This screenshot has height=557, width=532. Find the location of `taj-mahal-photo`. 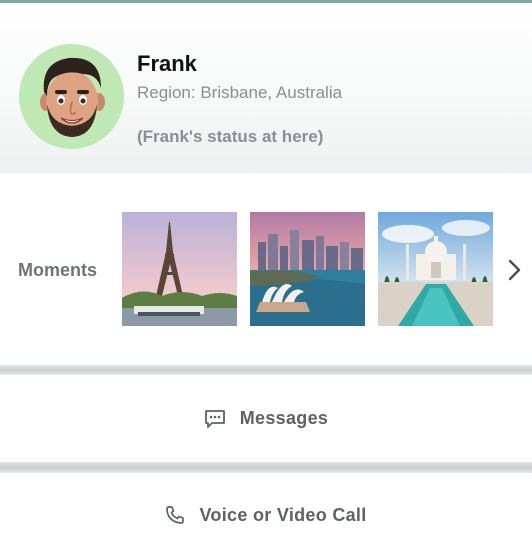

taj-mahal-photo is located at coordinates (435, 269).